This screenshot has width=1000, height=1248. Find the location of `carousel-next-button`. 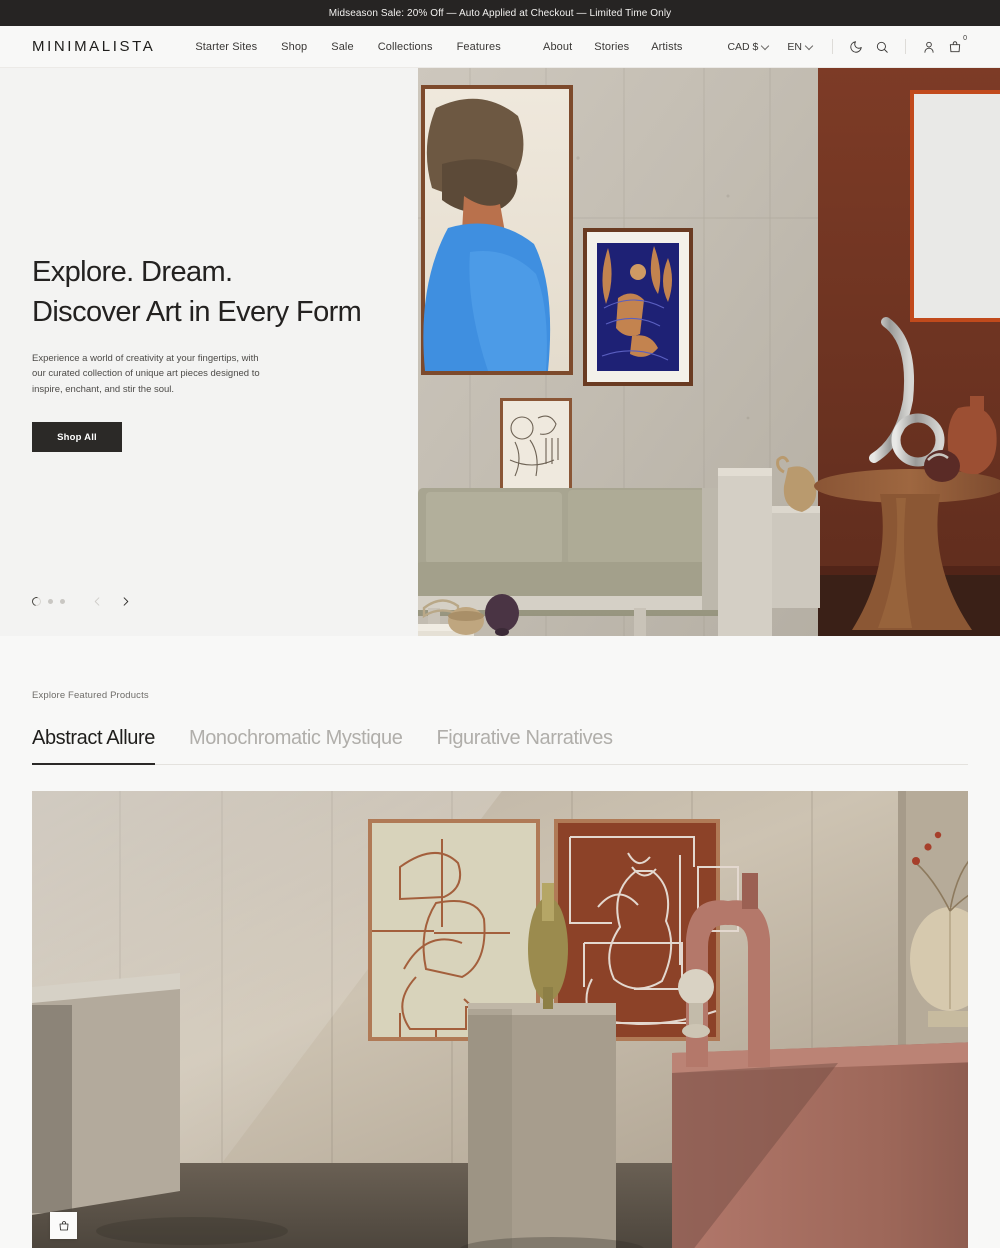

carousel-next-button is located at coordinates (125, 601).